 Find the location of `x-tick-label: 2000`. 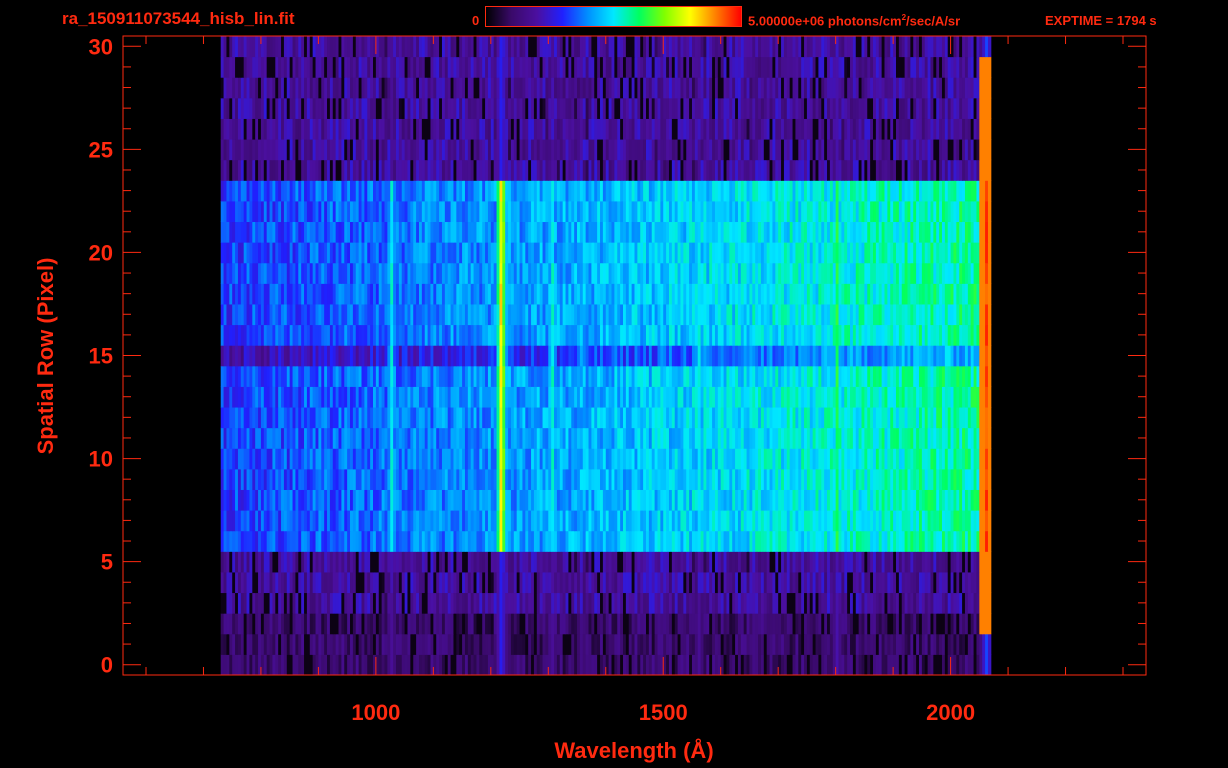

x-tick-label: 2000 is located at coordinates (950, 712).